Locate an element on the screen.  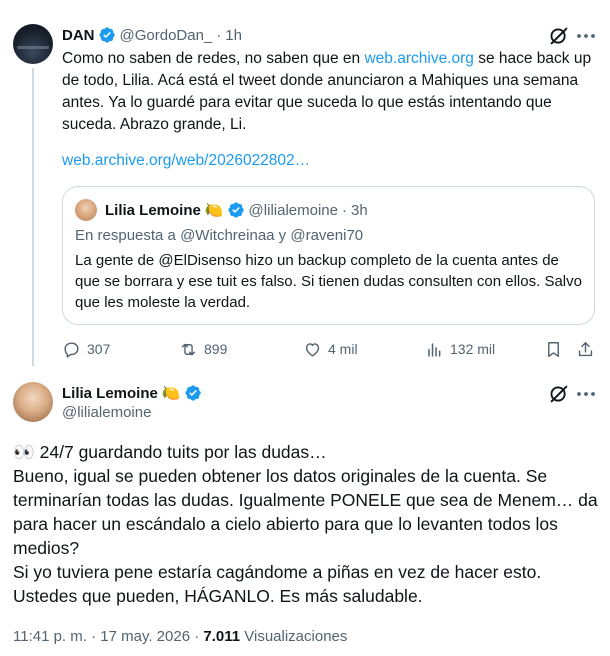
reply-prefix: En respuesta a is located at coordinates (128, 235).